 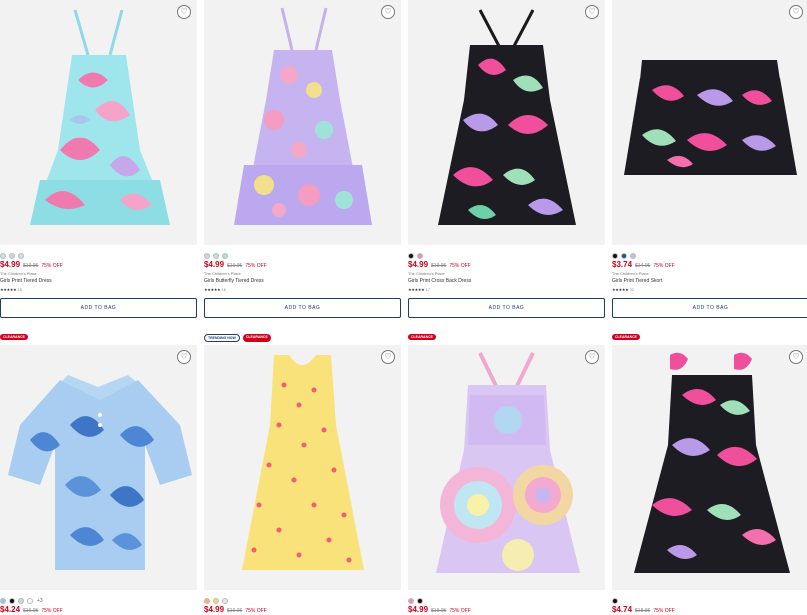 I want to click on product-name: Girls Butterfly Tiered Dress, so click(x=234, y=281).